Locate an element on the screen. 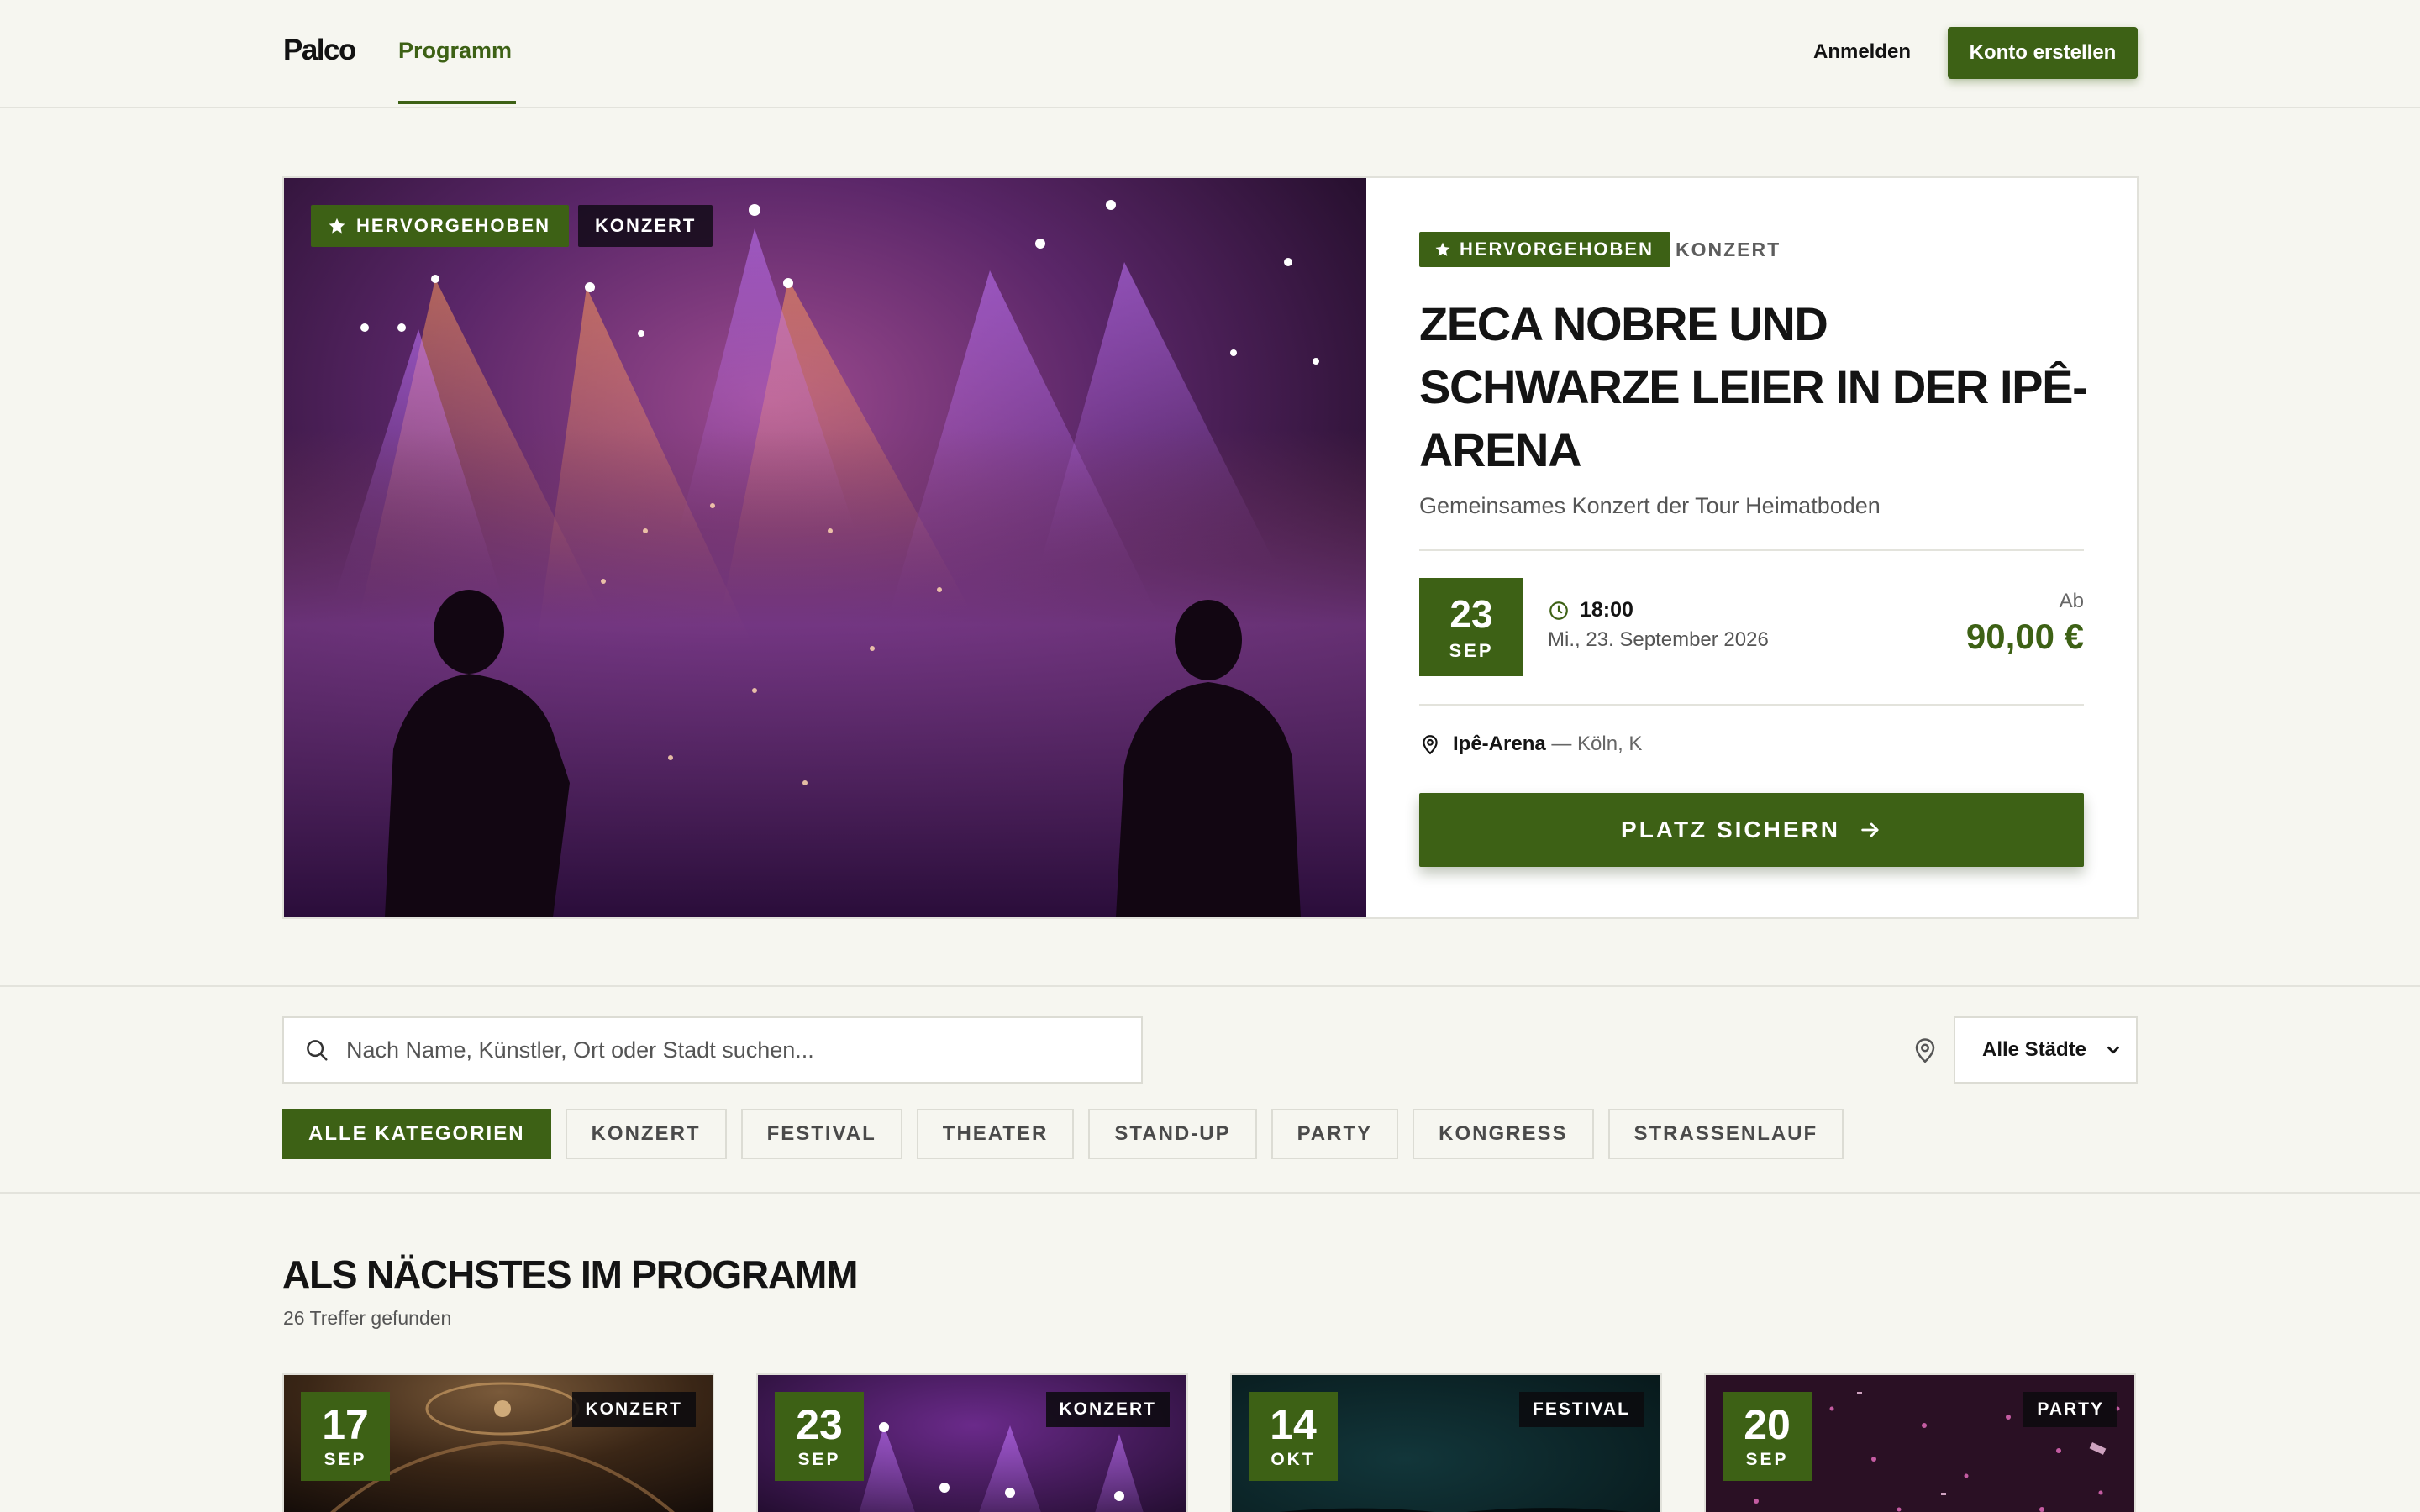 This screenshot has width=2420, height=1512. event-card: 23 SEP KONZERT is located at coordinates (972, 1442).